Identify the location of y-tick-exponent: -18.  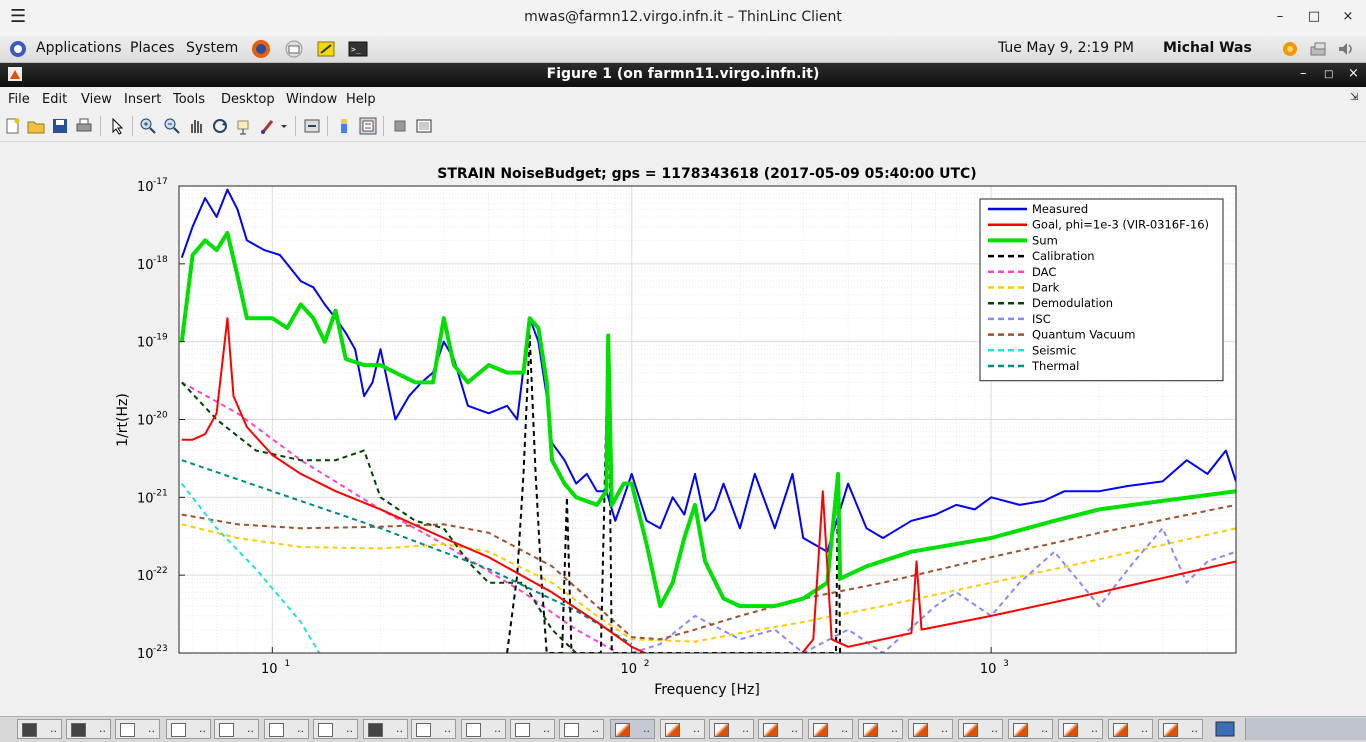
(160, 260).